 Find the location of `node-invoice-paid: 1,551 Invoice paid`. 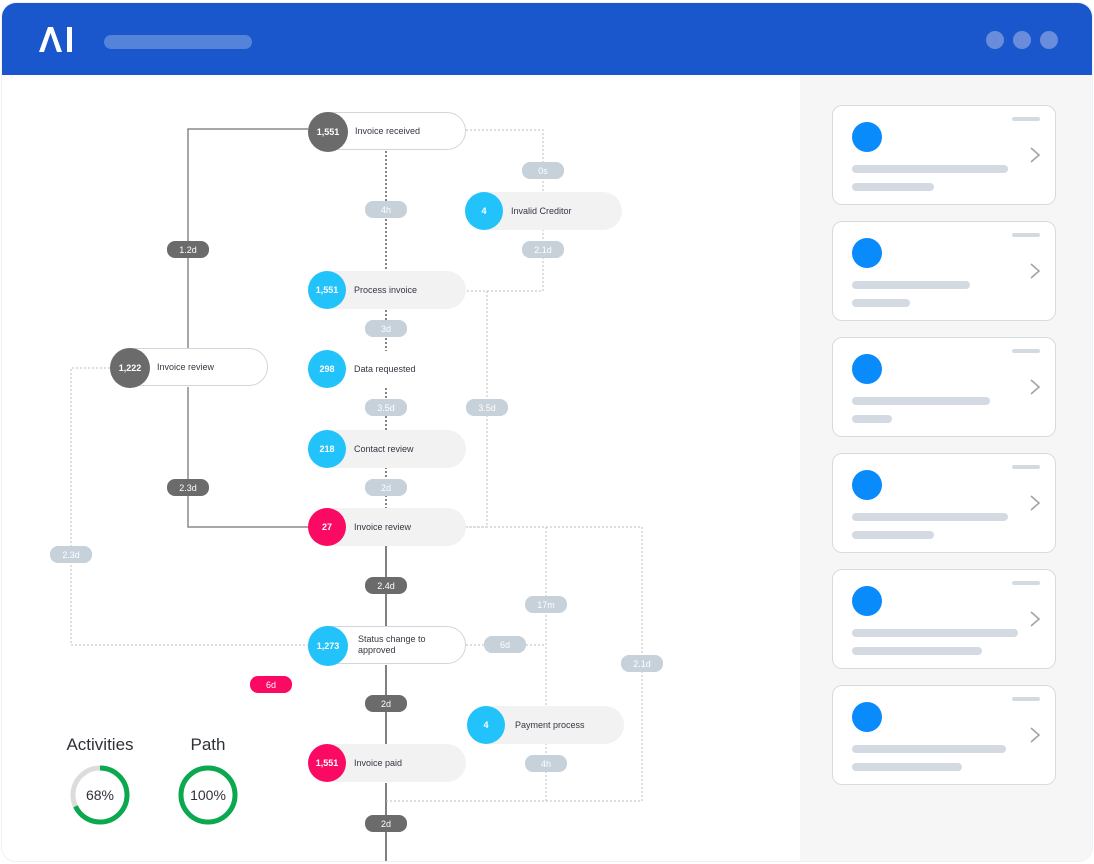

node-invoice-paid: 1,551 Invoice paid is located at coordinates (387, 763).